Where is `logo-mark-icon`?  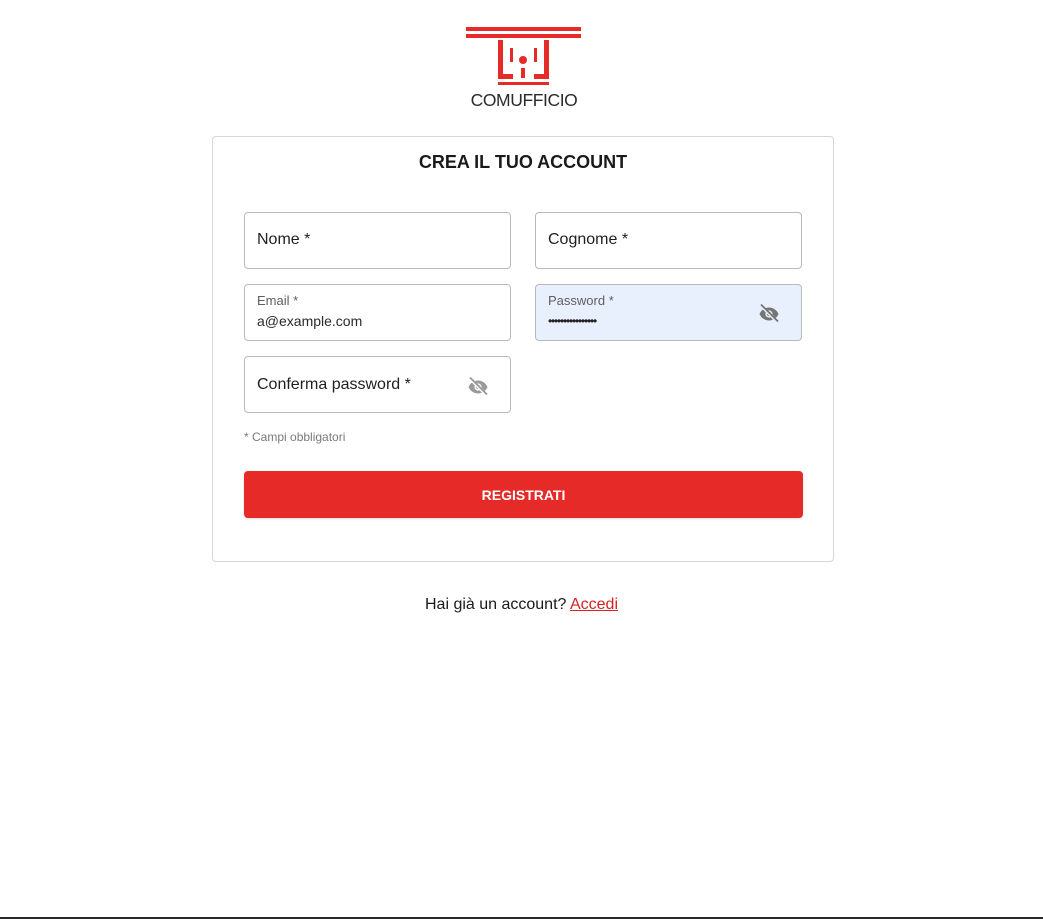 logo-mark-icon is located at coordinates (523, 56).